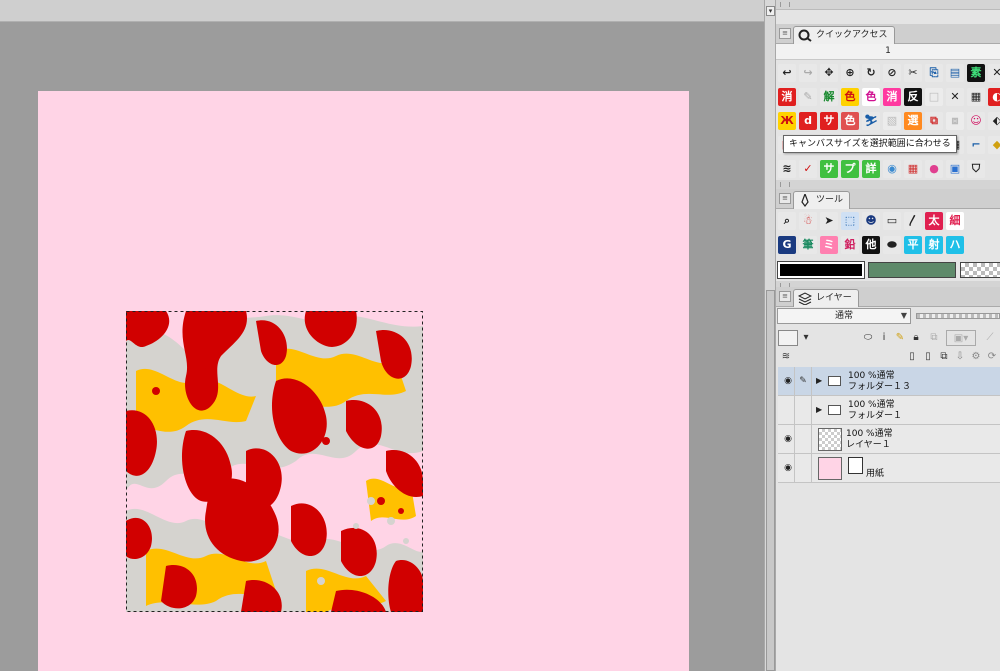  Describe the element at coordinates (770, 335) in the screenshot. I see `panel-splitter: ▾` at that location.